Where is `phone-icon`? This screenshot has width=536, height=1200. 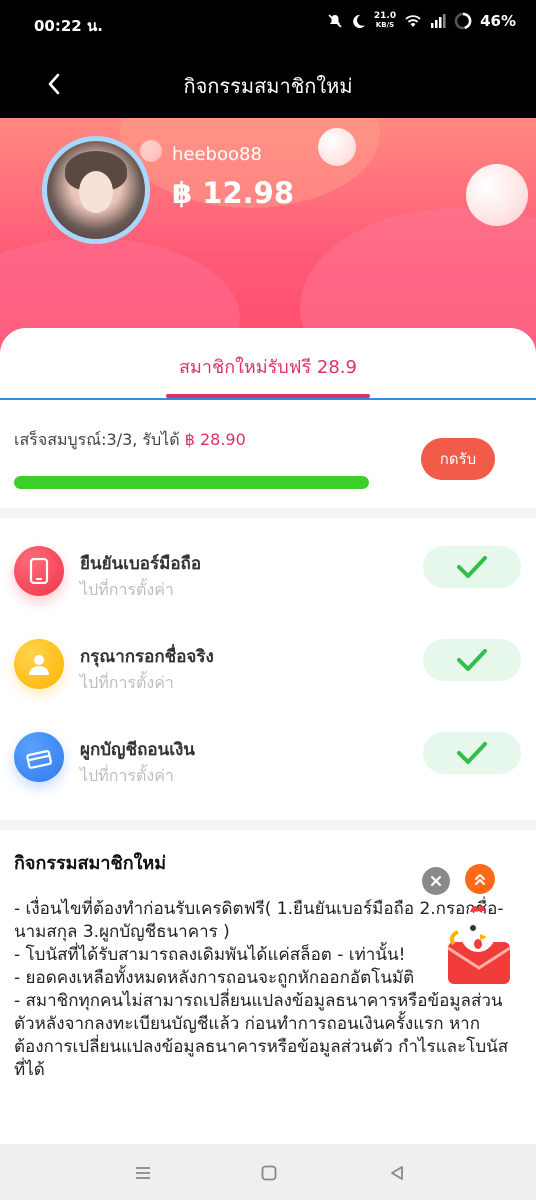 phone-icon is located at coordinates (39, 571).